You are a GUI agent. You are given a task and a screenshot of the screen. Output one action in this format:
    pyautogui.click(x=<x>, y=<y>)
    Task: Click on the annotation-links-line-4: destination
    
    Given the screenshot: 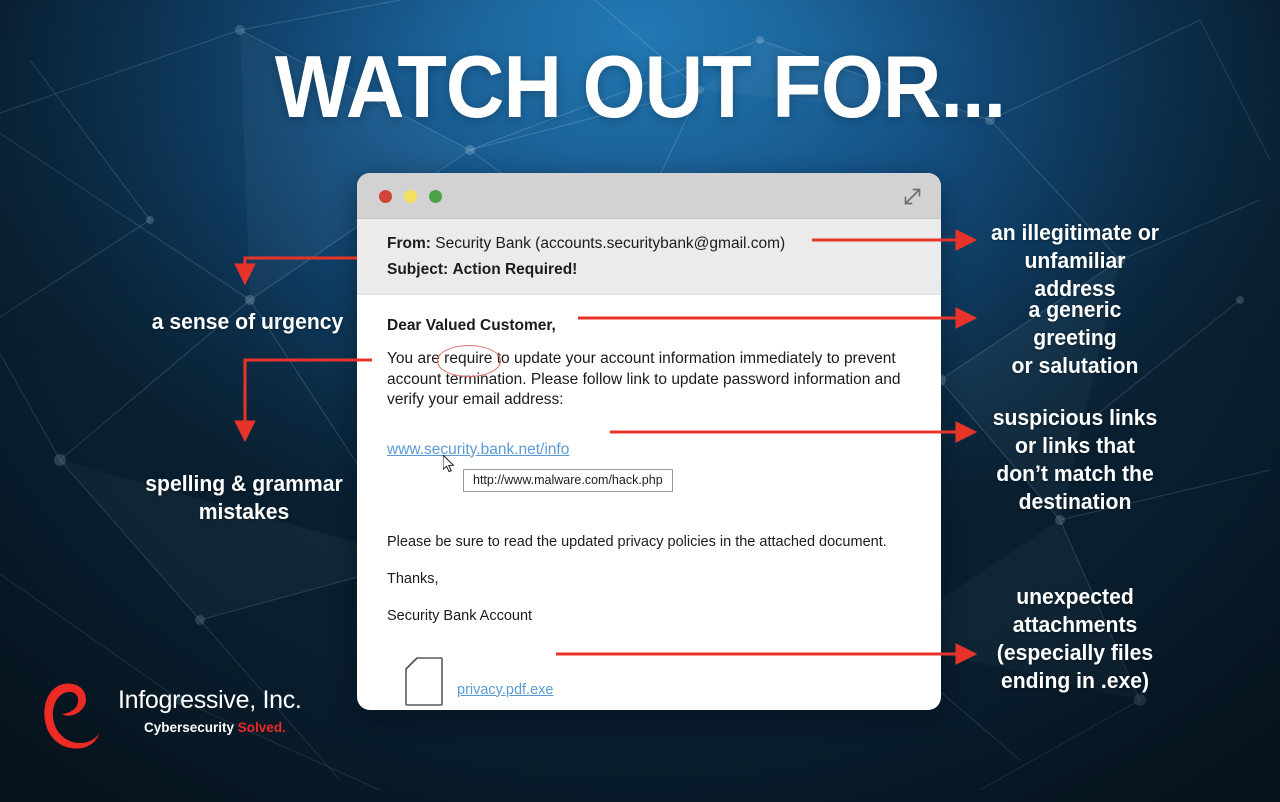 What is the action you would take?
    pyautogui.click(x=1075, y=501)
    